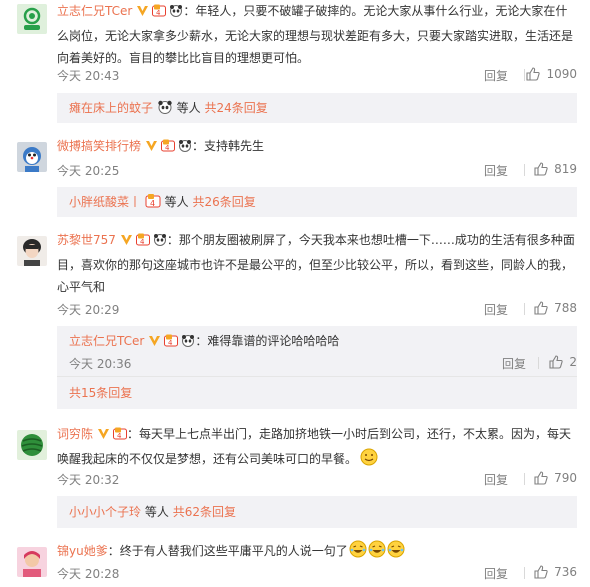  I want to click on username-link: 微搏搞笑排行榜, so click(99, 146).